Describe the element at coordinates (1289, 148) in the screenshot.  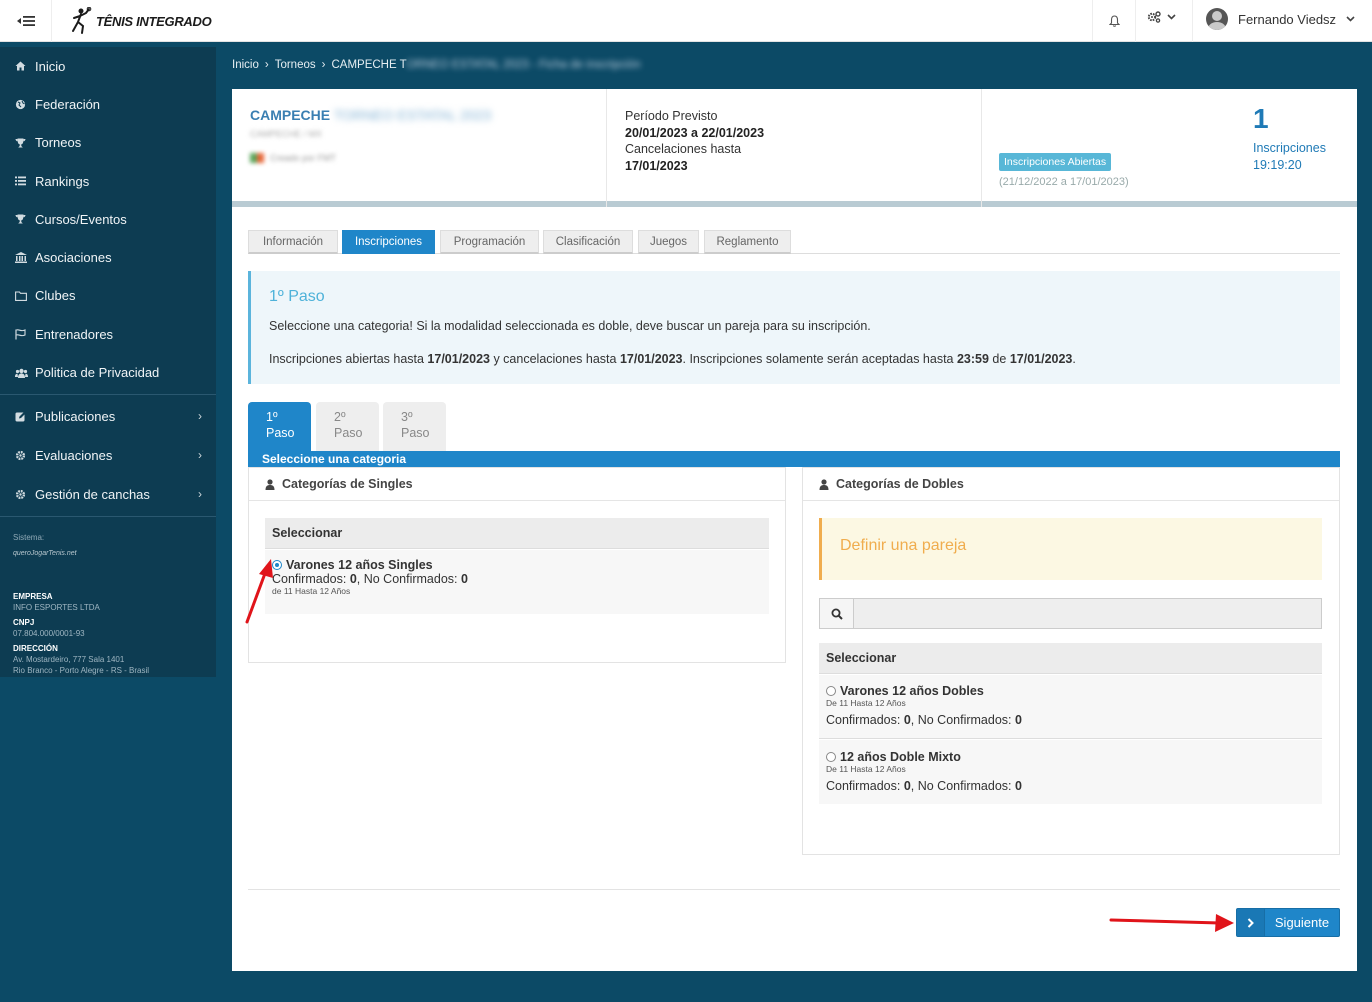
I see `registrations-label: Inscripciones` at that location.